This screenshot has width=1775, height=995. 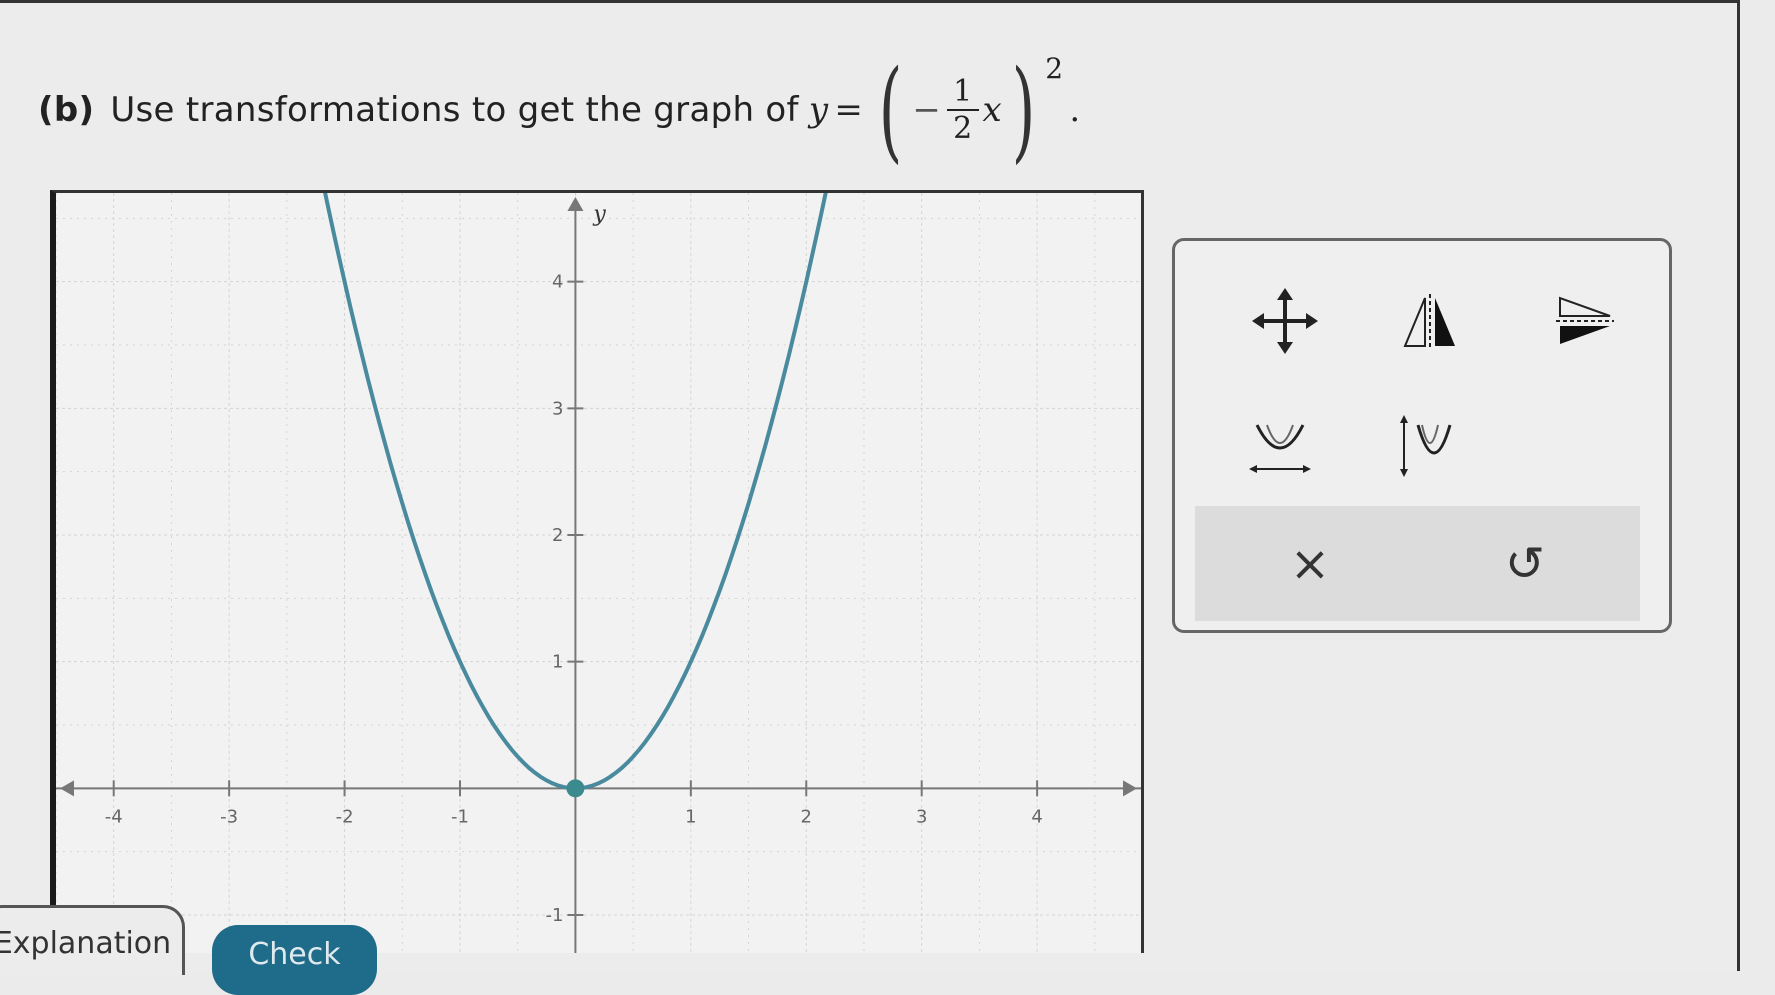 I want to click on formula-period: ., so click(x=1075, y=110).